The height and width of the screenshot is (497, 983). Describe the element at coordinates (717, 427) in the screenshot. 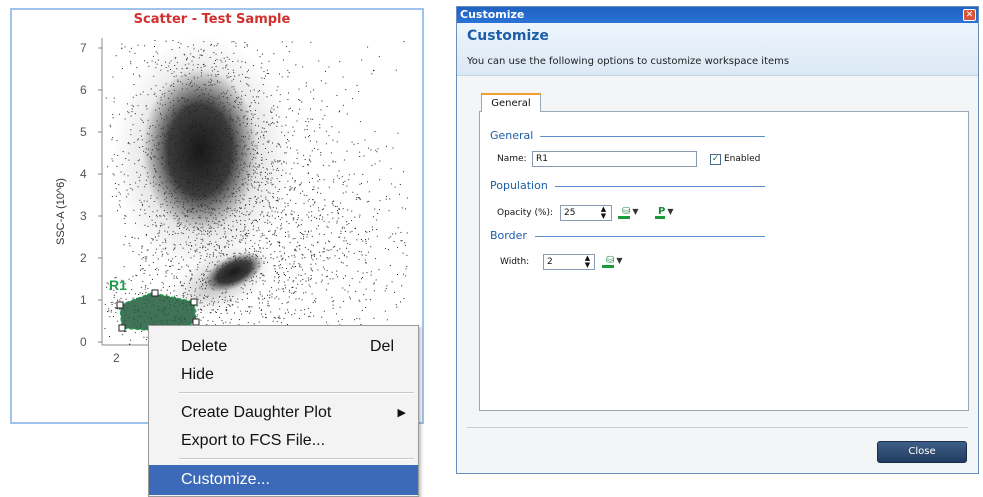

I see `footer-divider` at that location.